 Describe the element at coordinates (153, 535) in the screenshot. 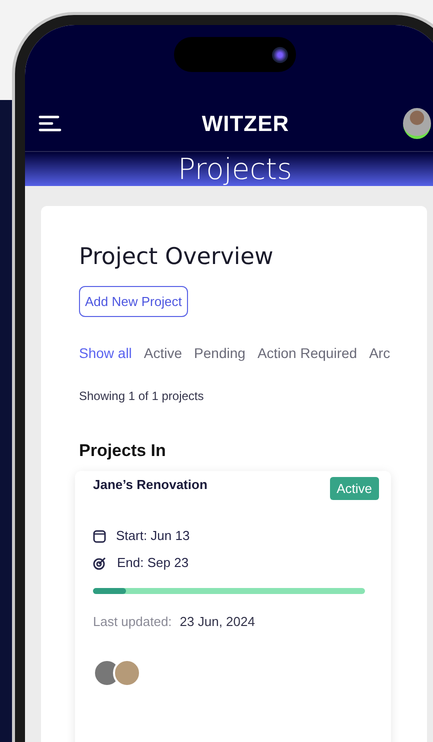

I see `start-date: Start: Jun 13` at that location.